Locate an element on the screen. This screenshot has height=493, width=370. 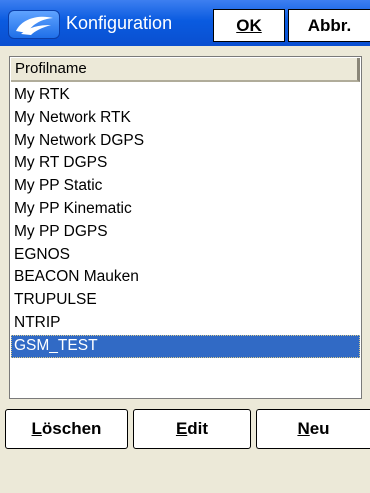
title-bar: Konfiguration OK Abbr. is located at coordinates (185, 23).